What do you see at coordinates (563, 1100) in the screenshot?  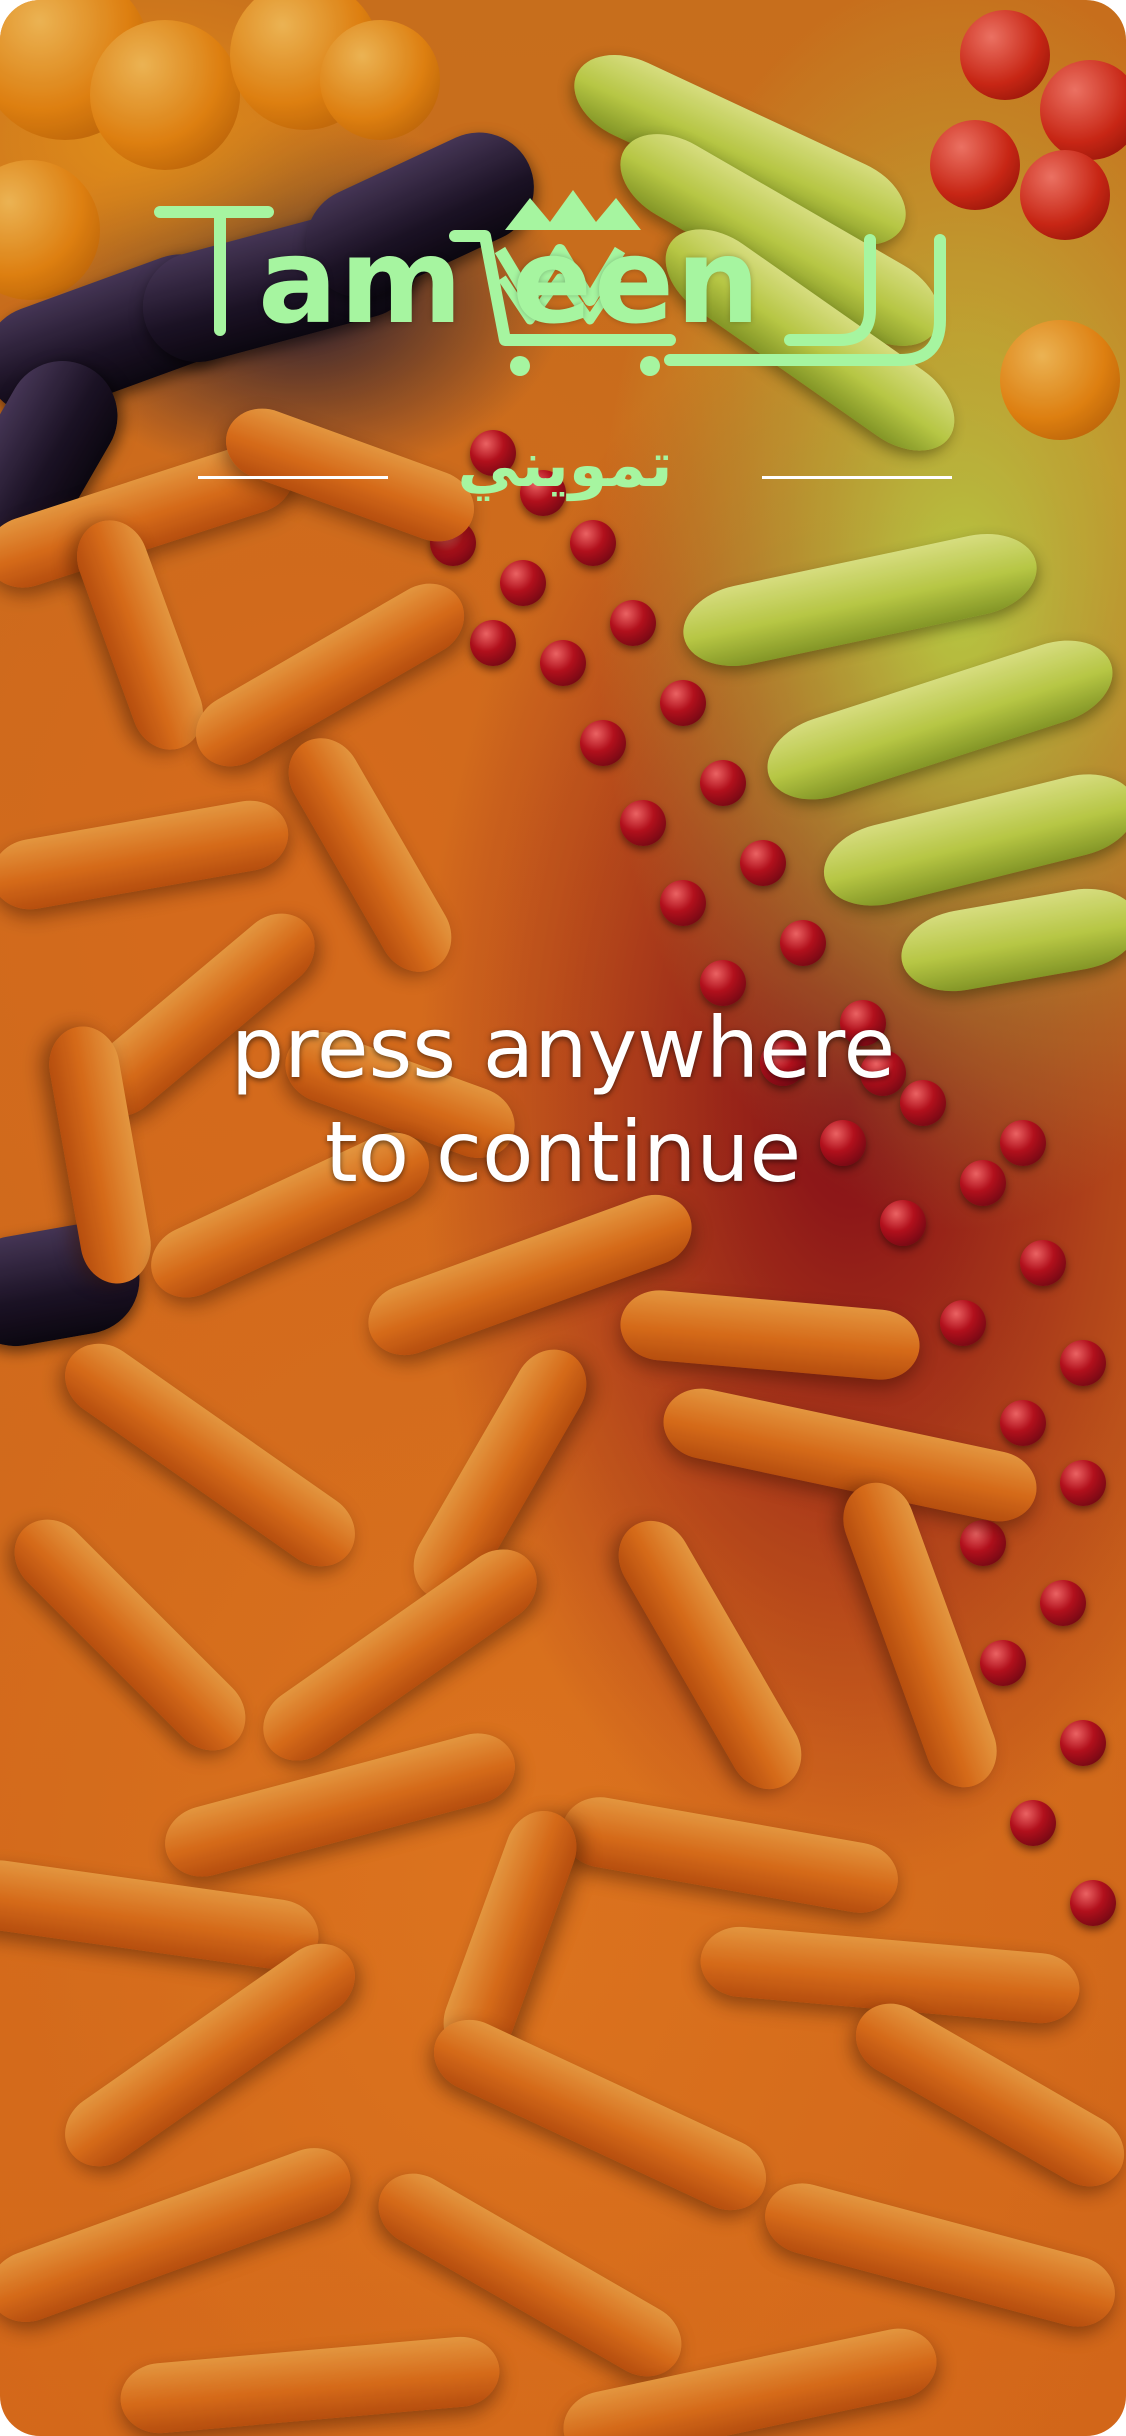 I see `continue-prompt: press anywhere to continue` at bounding box center [563, 1100].